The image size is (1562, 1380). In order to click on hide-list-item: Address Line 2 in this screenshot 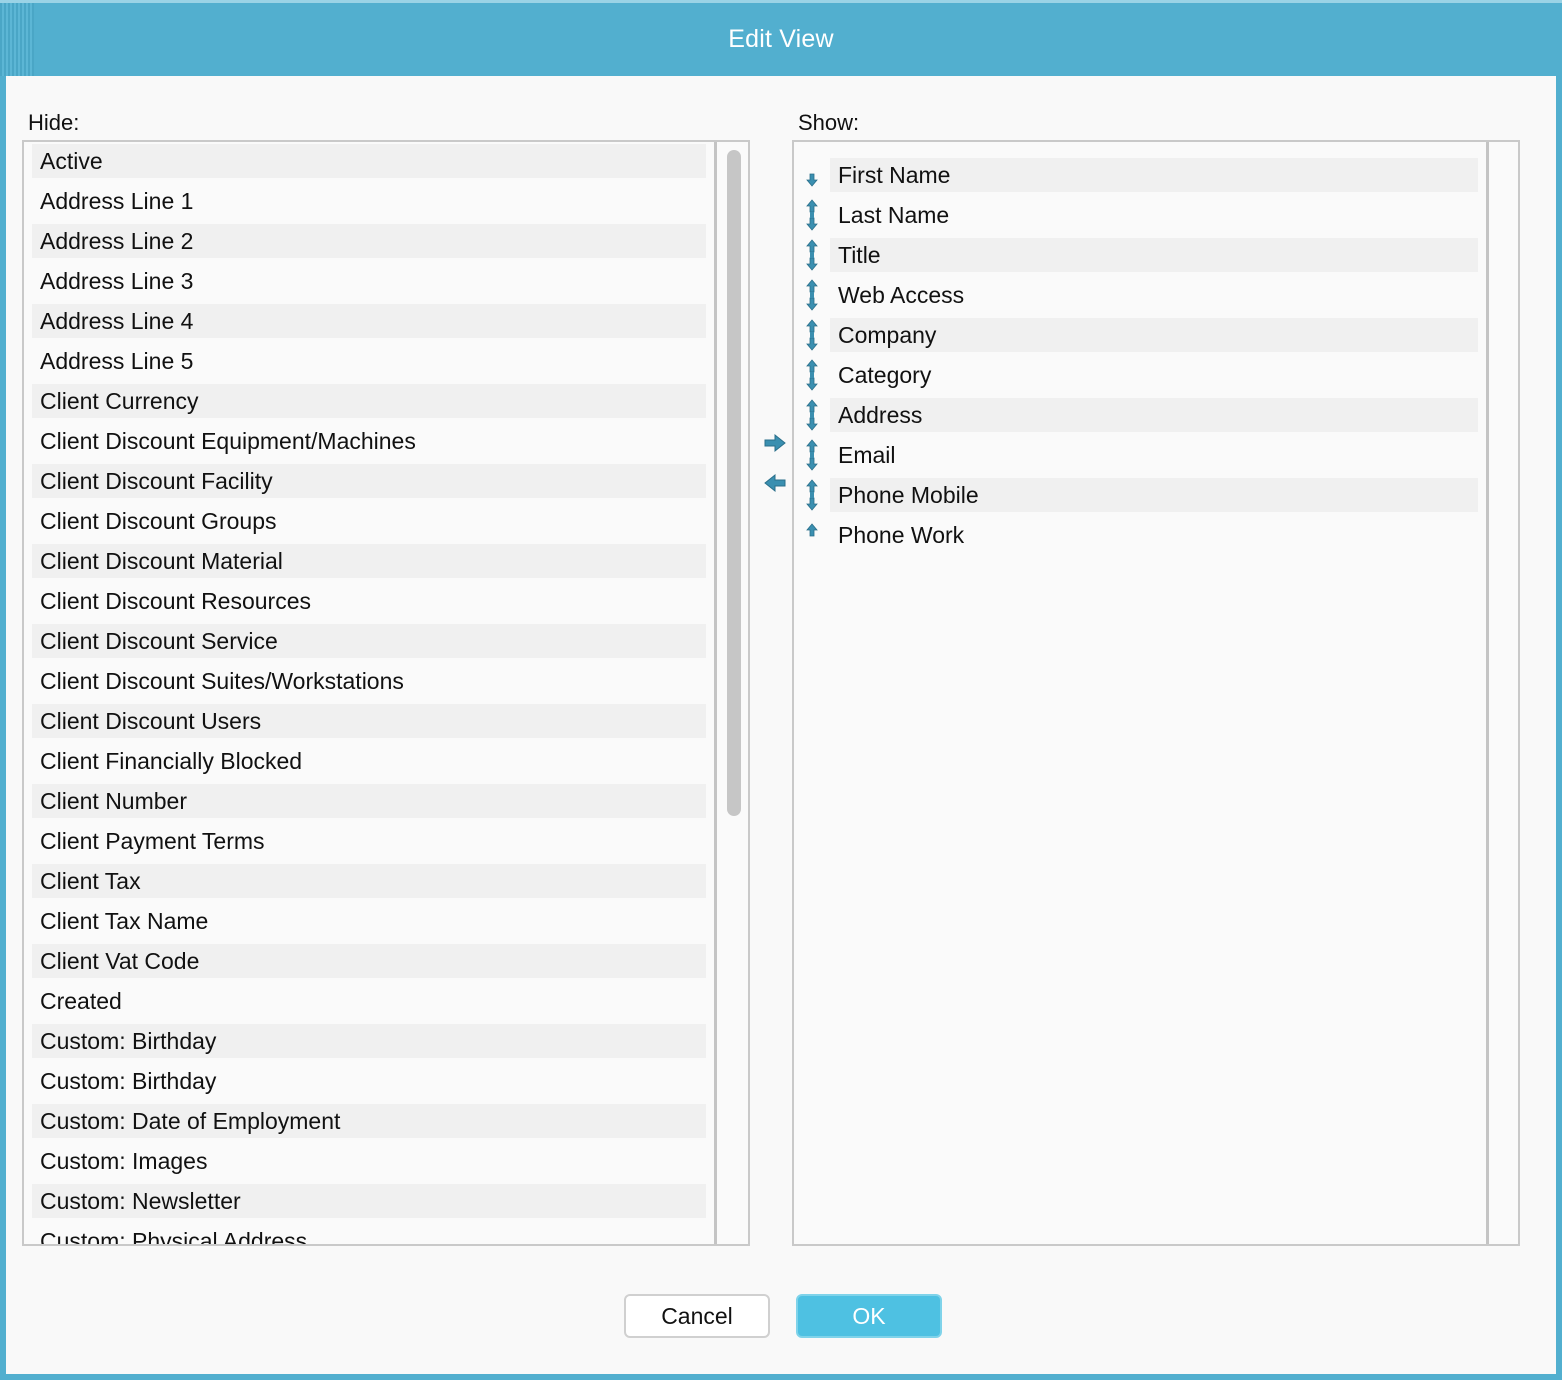, I will do `click(369, 241)`.